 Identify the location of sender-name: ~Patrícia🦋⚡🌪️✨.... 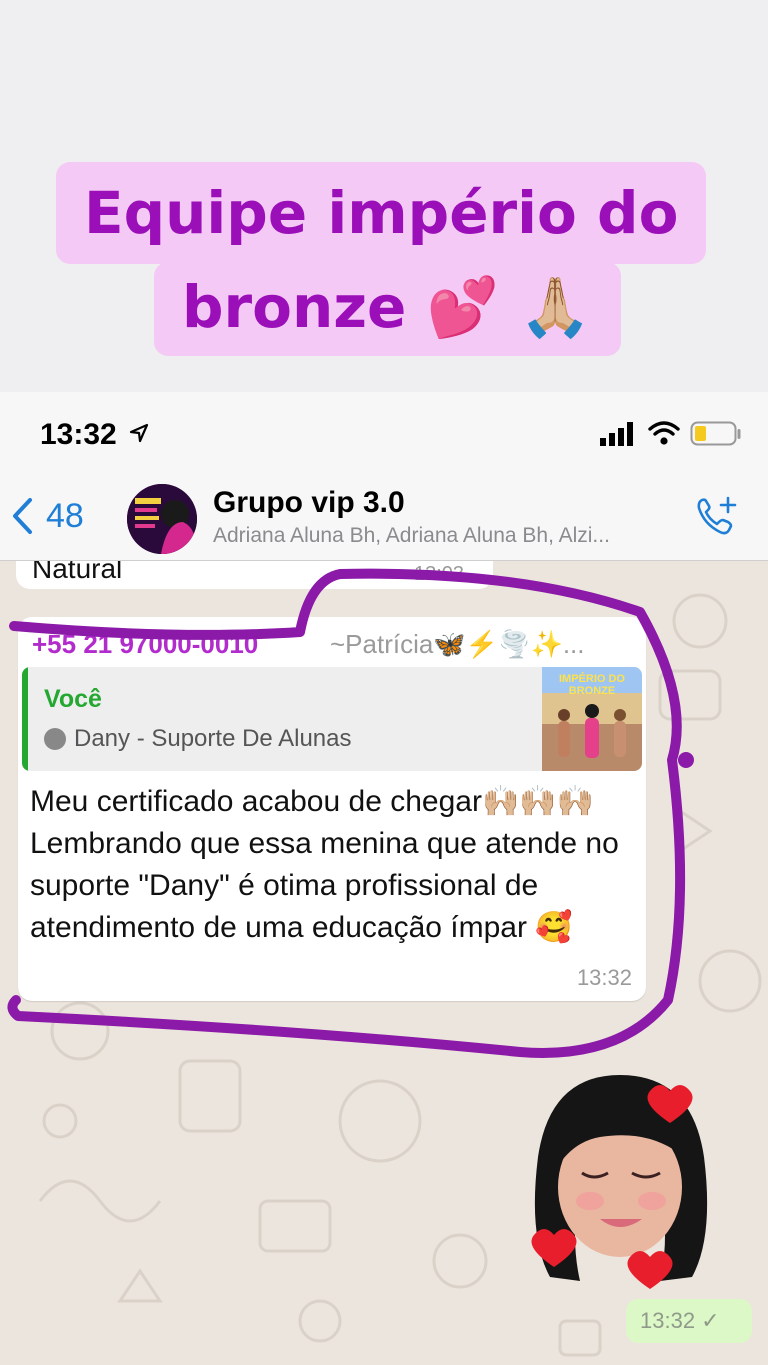
(457, 644).